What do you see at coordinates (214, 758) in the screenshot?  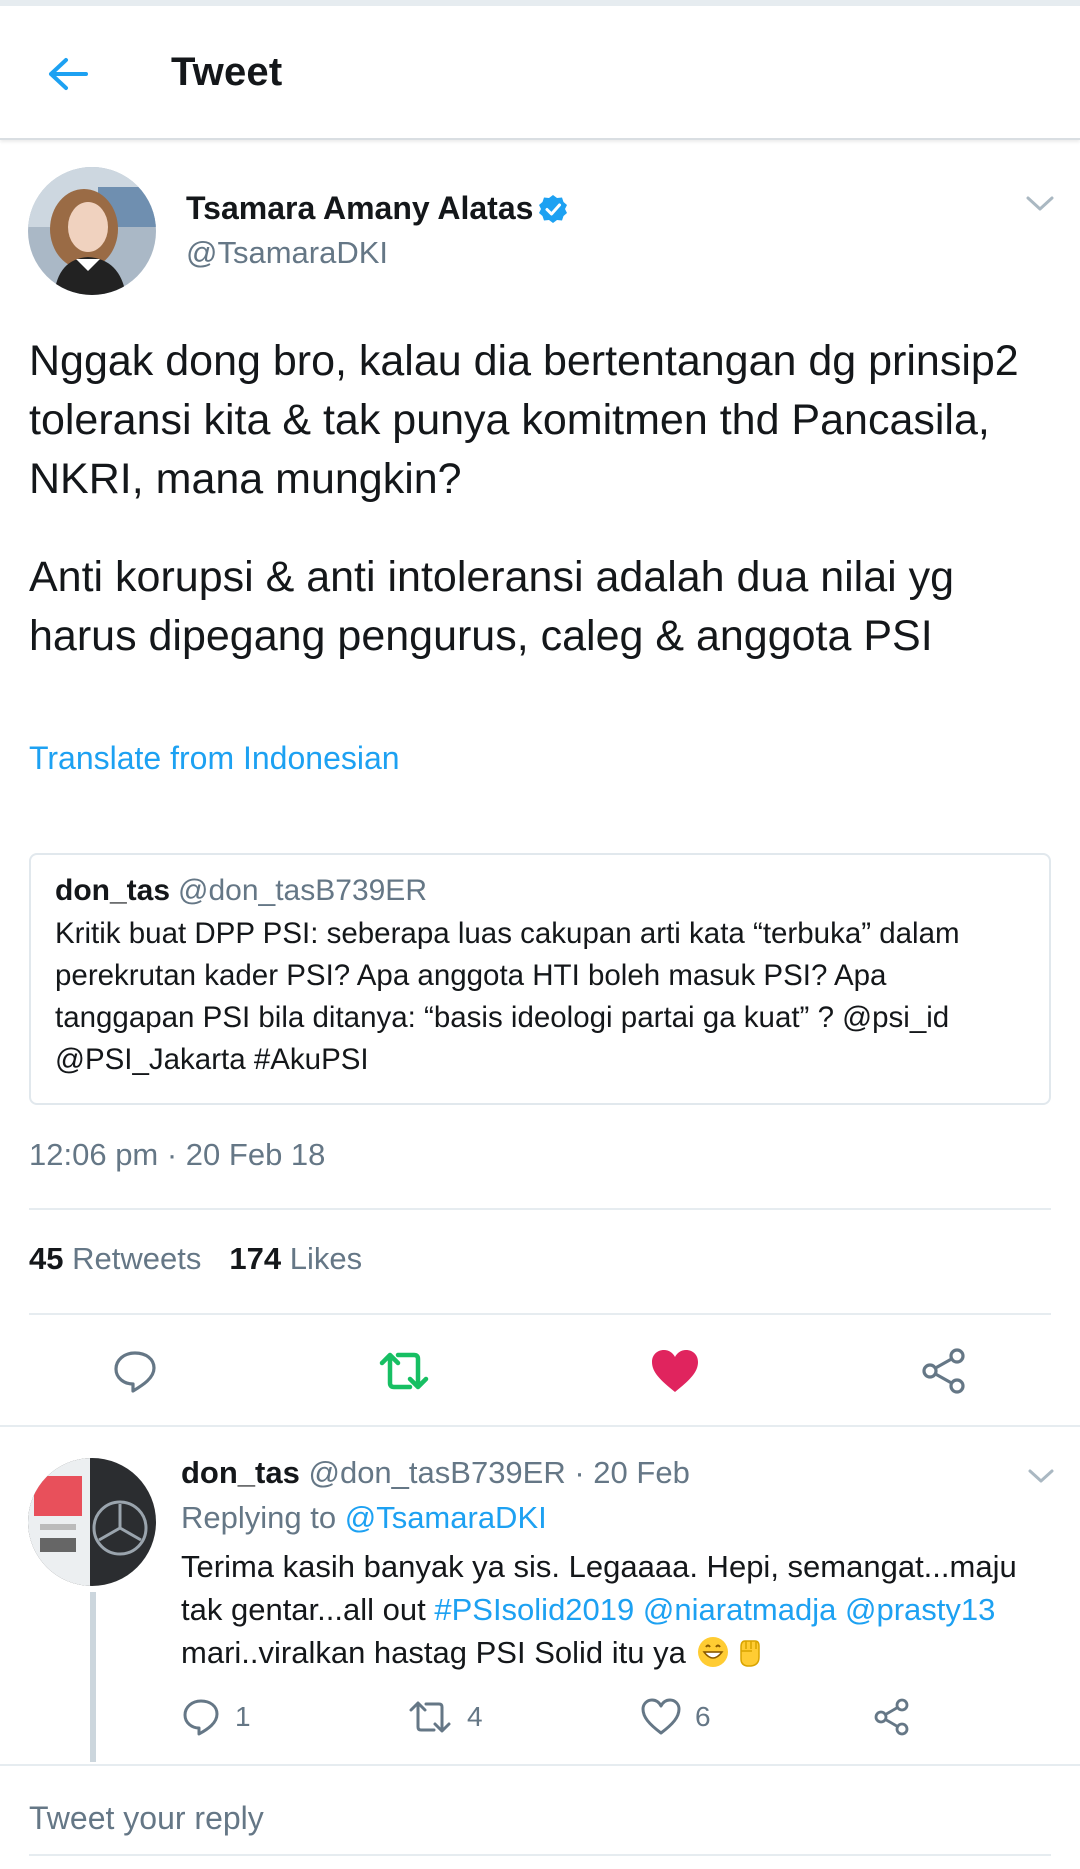 I see `translate-link: Translate from Indonesian` at bounding box center [214, 758].